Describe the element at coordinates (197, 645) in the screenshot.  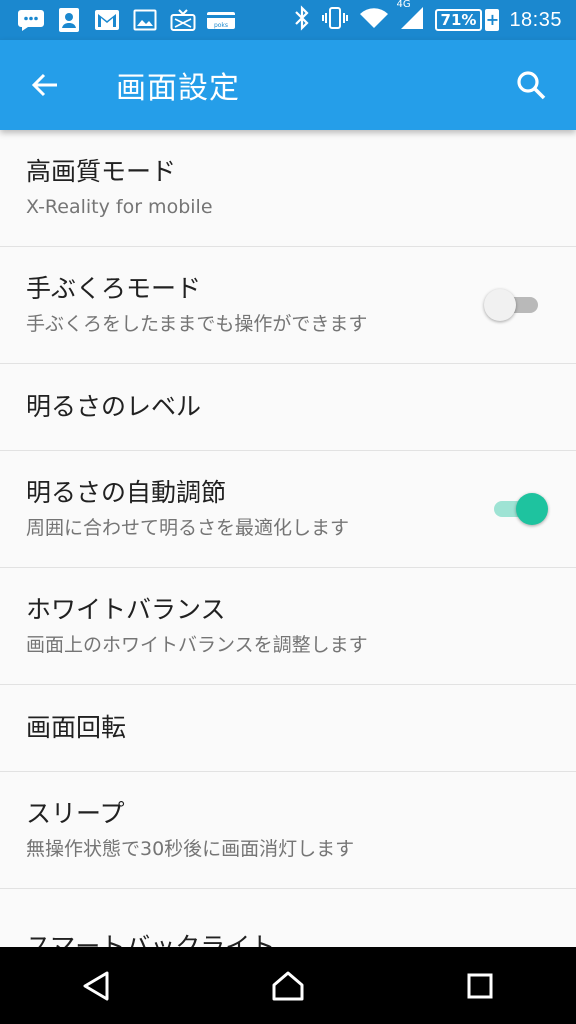
I see `setting-subtitle: 画面上のホワイトバランスを調整します` at that location.